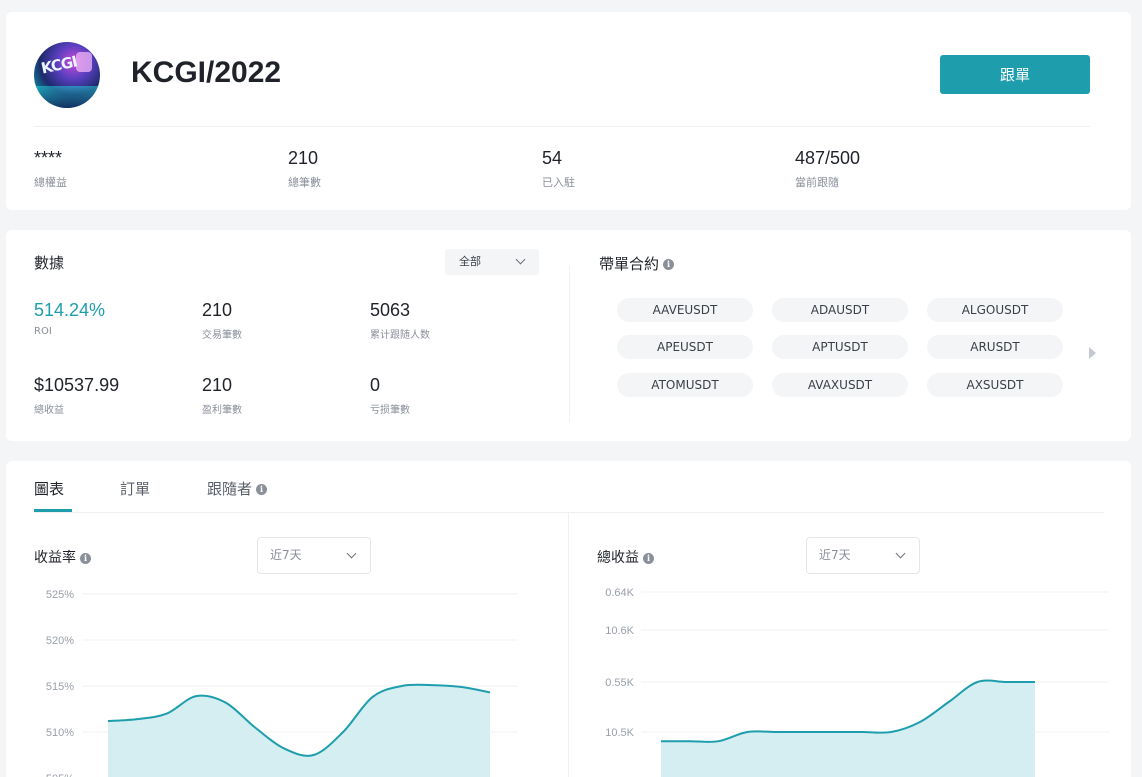 The image size is (1142, 777). What do you see at coordinates (49, 488) in the screenshot?
I see `tab-chart: 圖表` at bounding box center [49, 488].